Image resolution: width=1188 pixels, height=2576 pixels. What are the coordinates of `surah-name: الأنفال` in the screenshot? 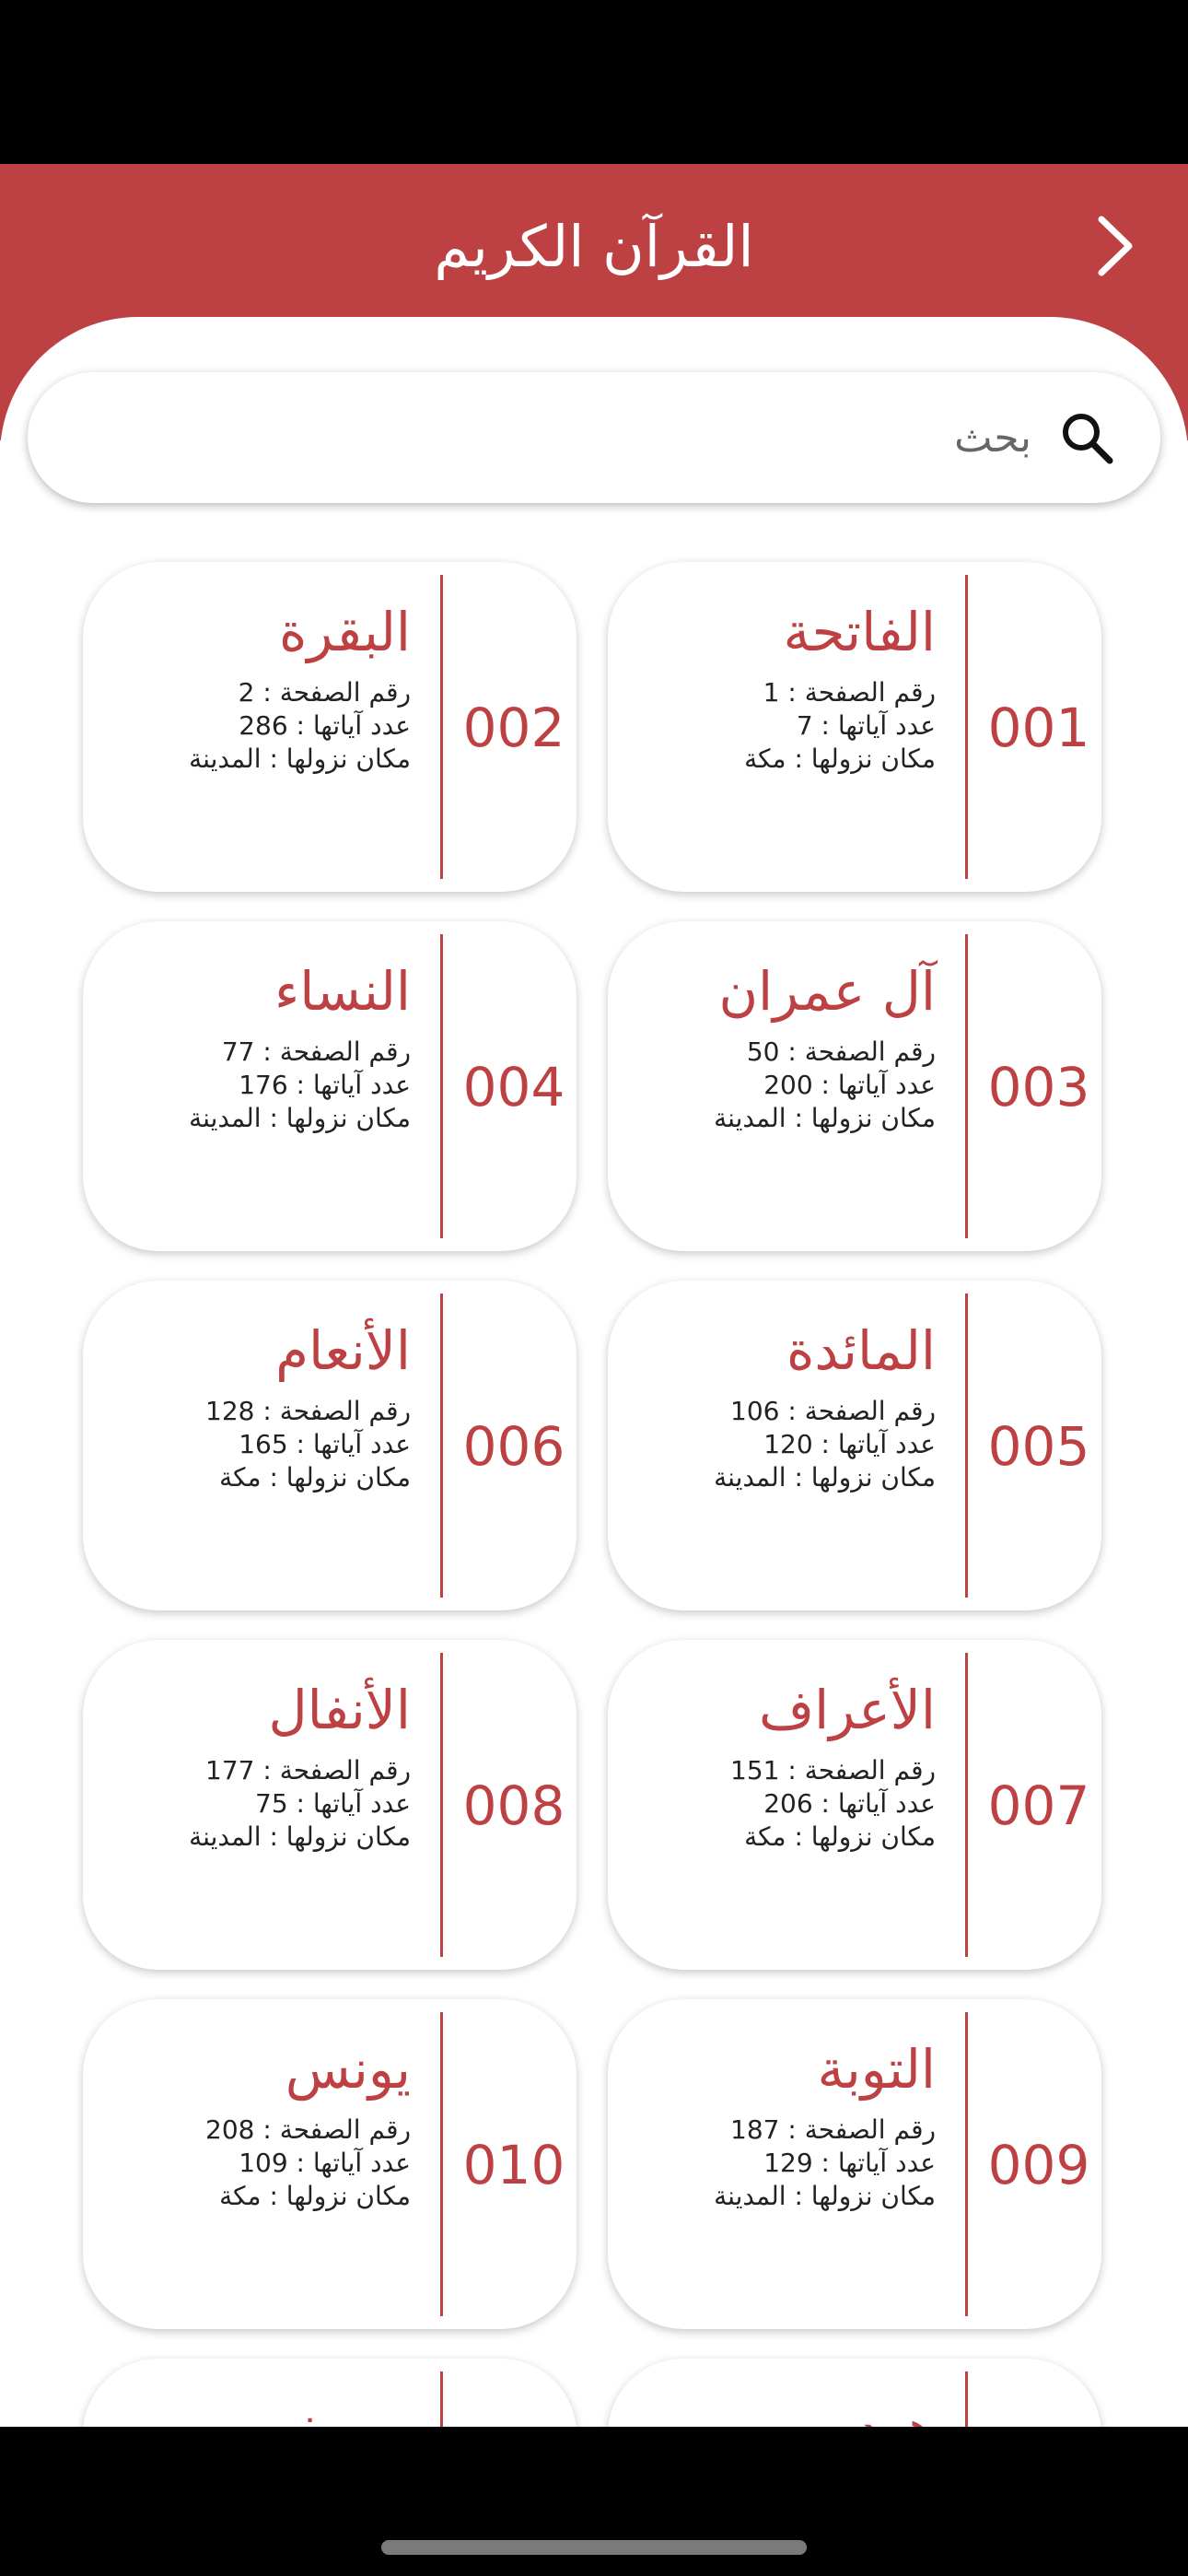 It's located at (340, 1710).